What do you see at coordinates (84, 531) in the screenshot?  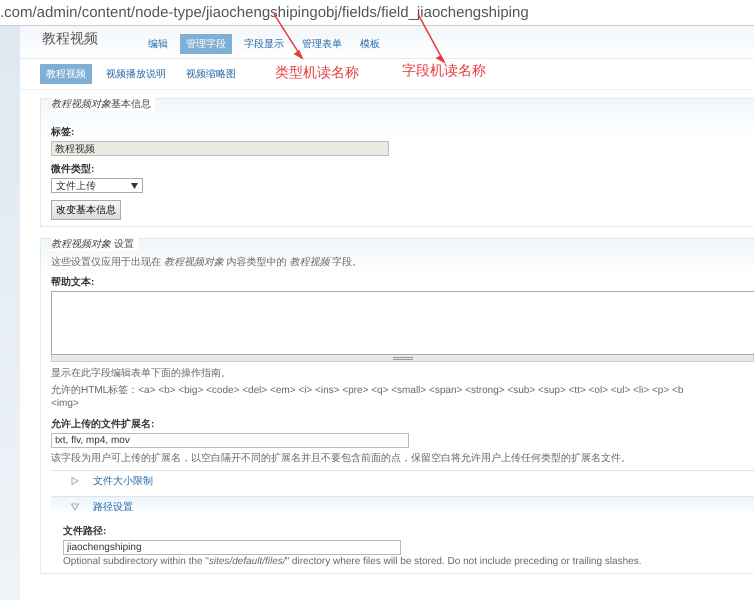 I see `field-label: 文件路径:` at bounding box center [84, 531].